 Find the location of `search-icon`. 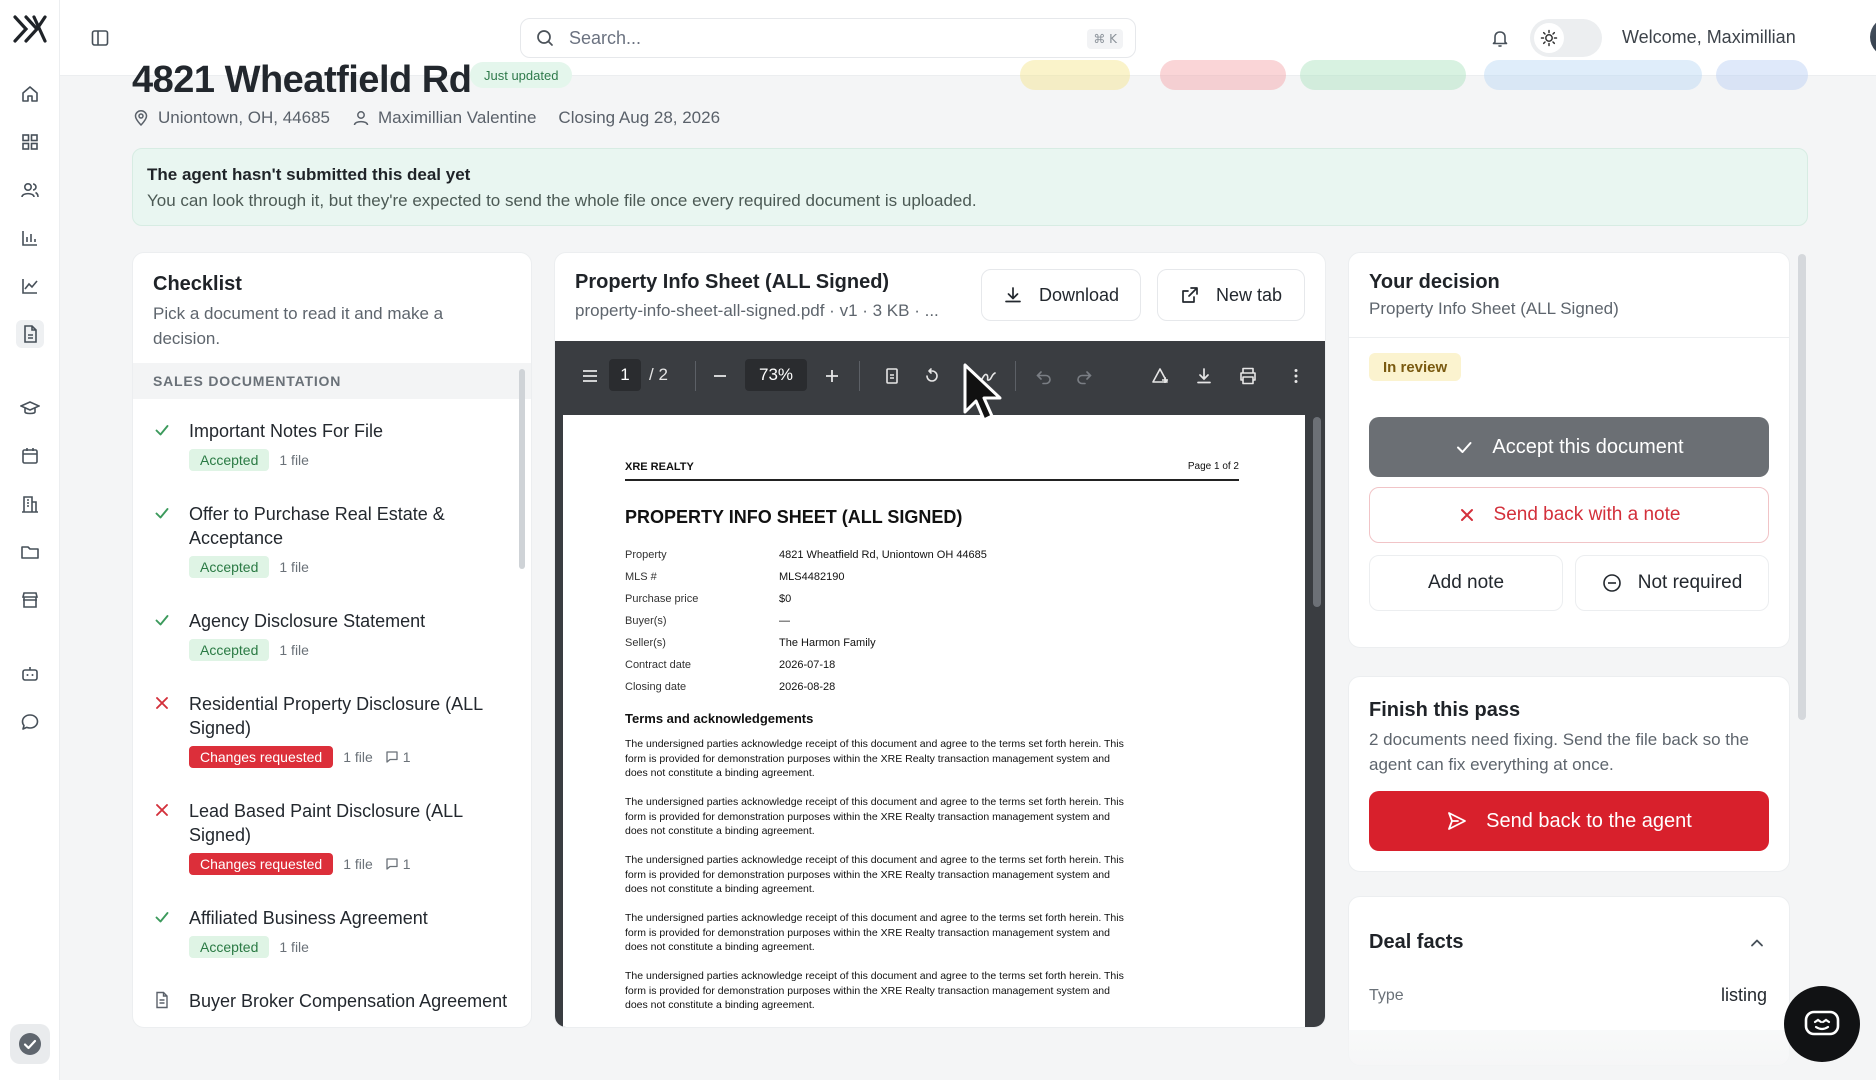

search-icon is located at coordinates (545, 38).